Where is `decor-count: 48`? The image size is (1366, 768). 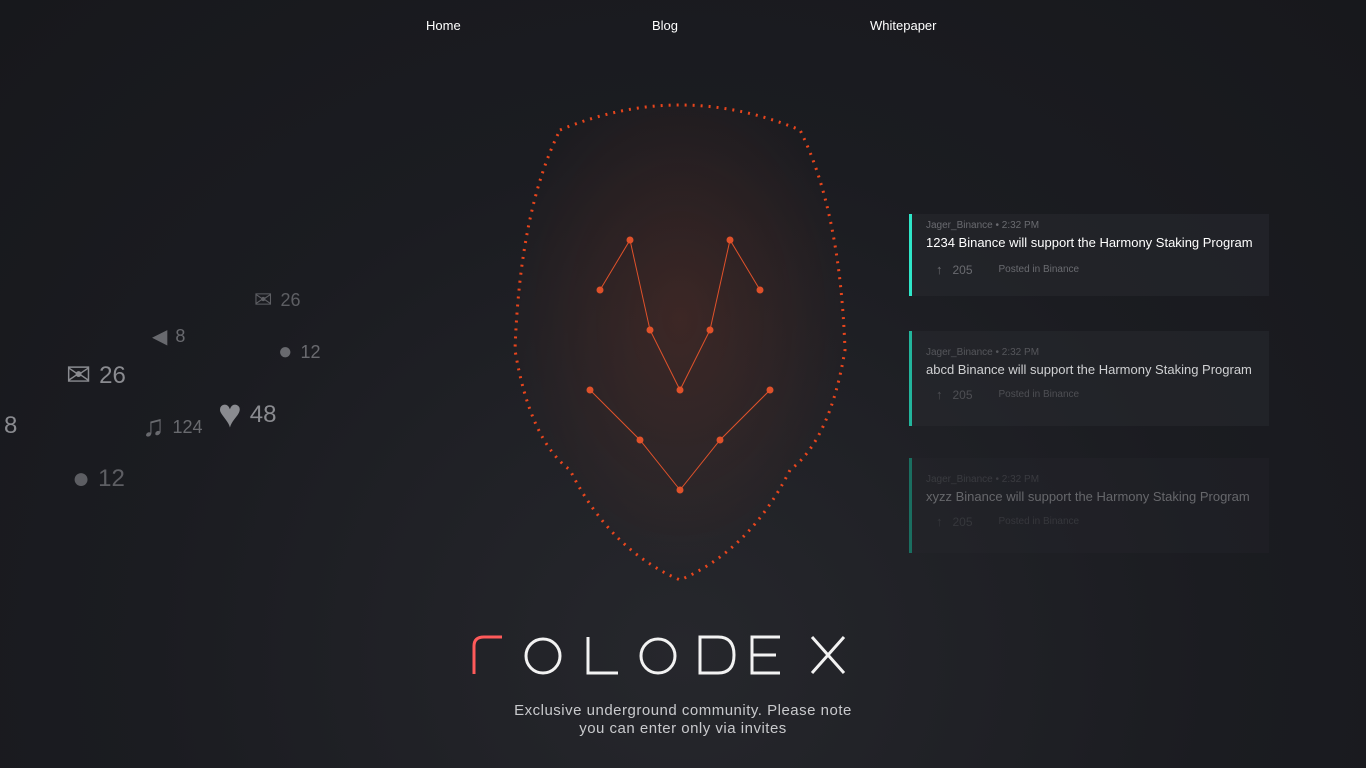 decor-count: 48 is located at coordinates (263, 414).